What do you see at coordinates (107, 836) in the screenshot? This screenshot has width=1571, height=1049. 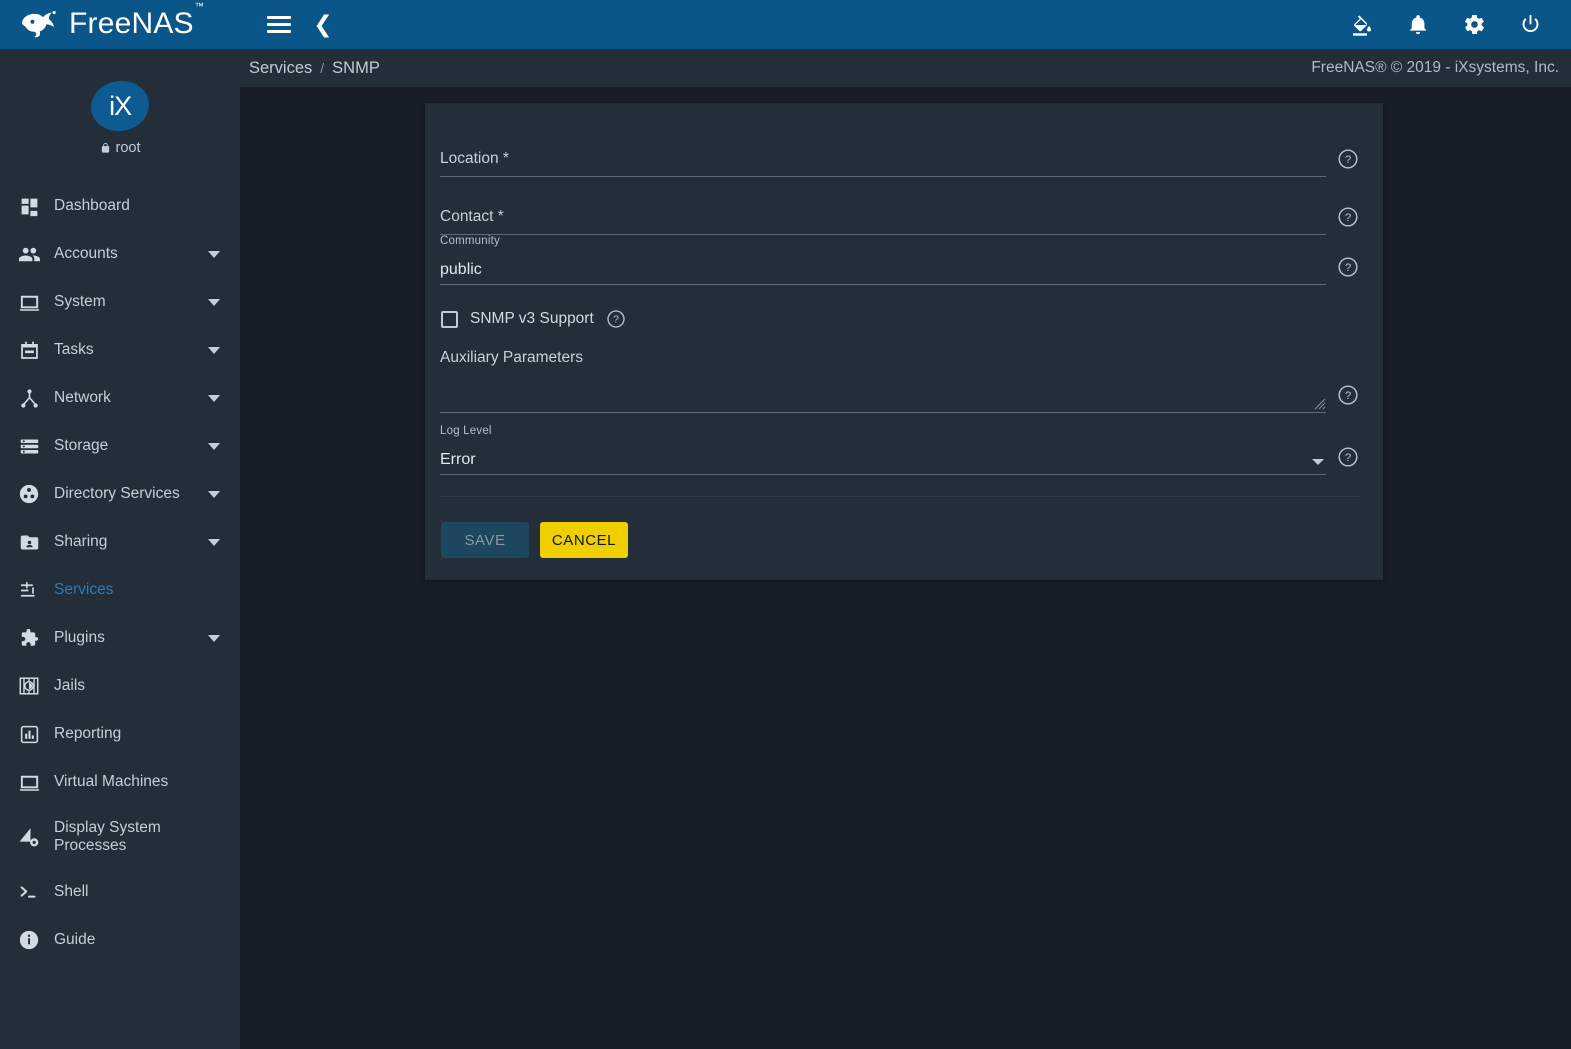 I see `sidebar-item-label: Display System Processes` at bounding box center [107, 836].